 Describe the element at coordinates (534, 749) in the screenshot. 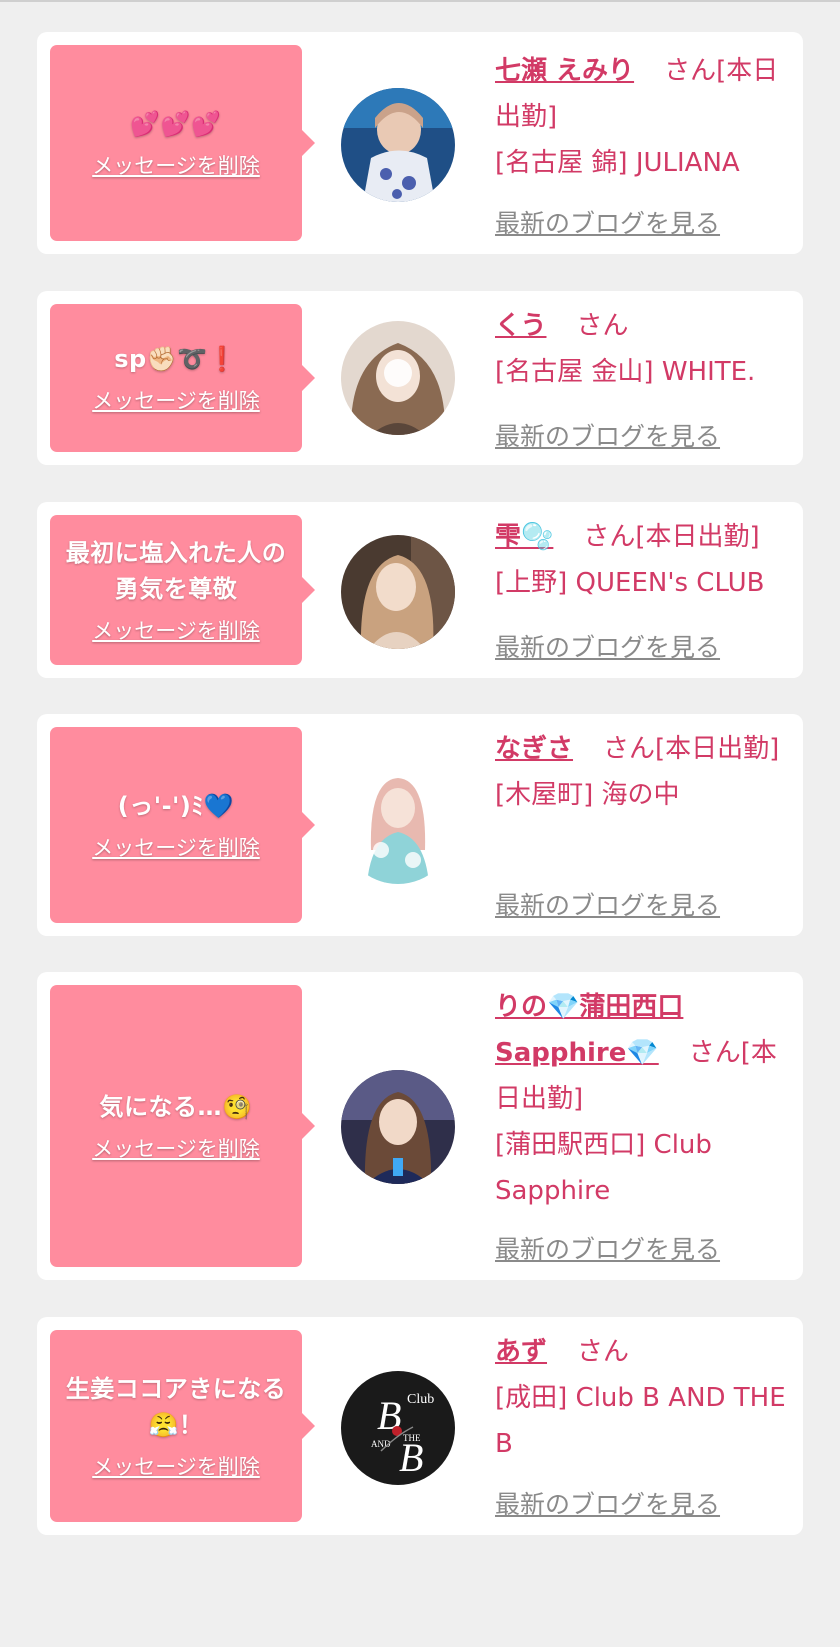

I see `cast-name-link: なぎさ` at that location.